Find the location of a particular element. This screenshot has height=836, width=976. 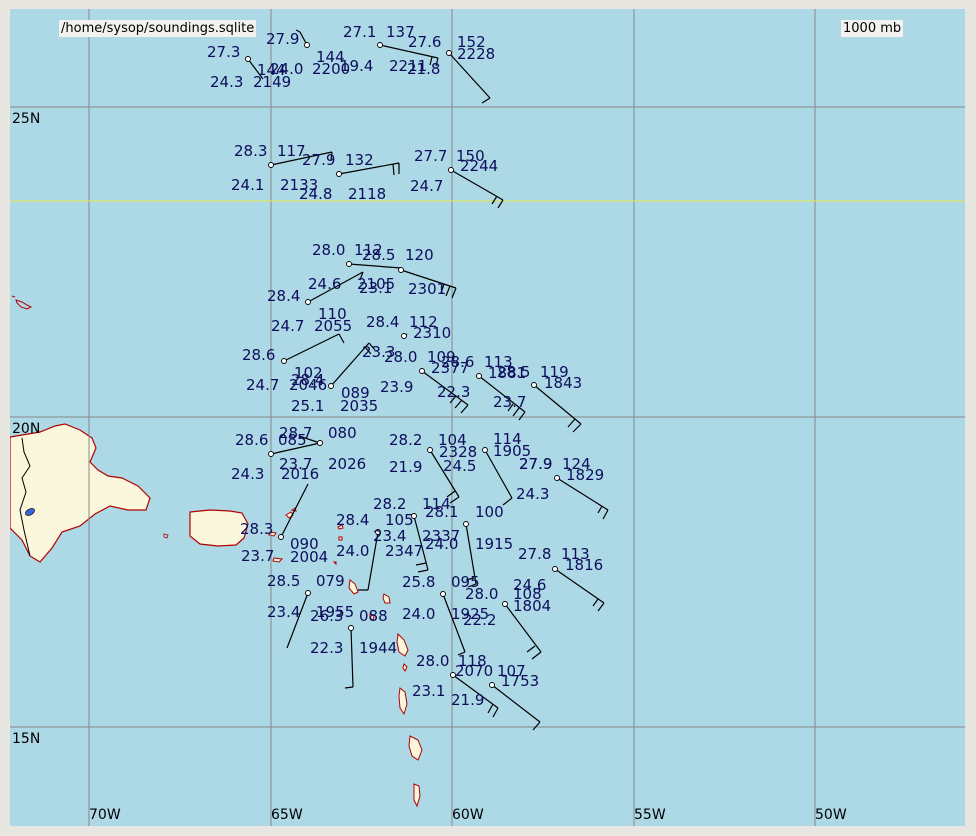

lon-label-70w: 70W is located at coordinates (105, 815).